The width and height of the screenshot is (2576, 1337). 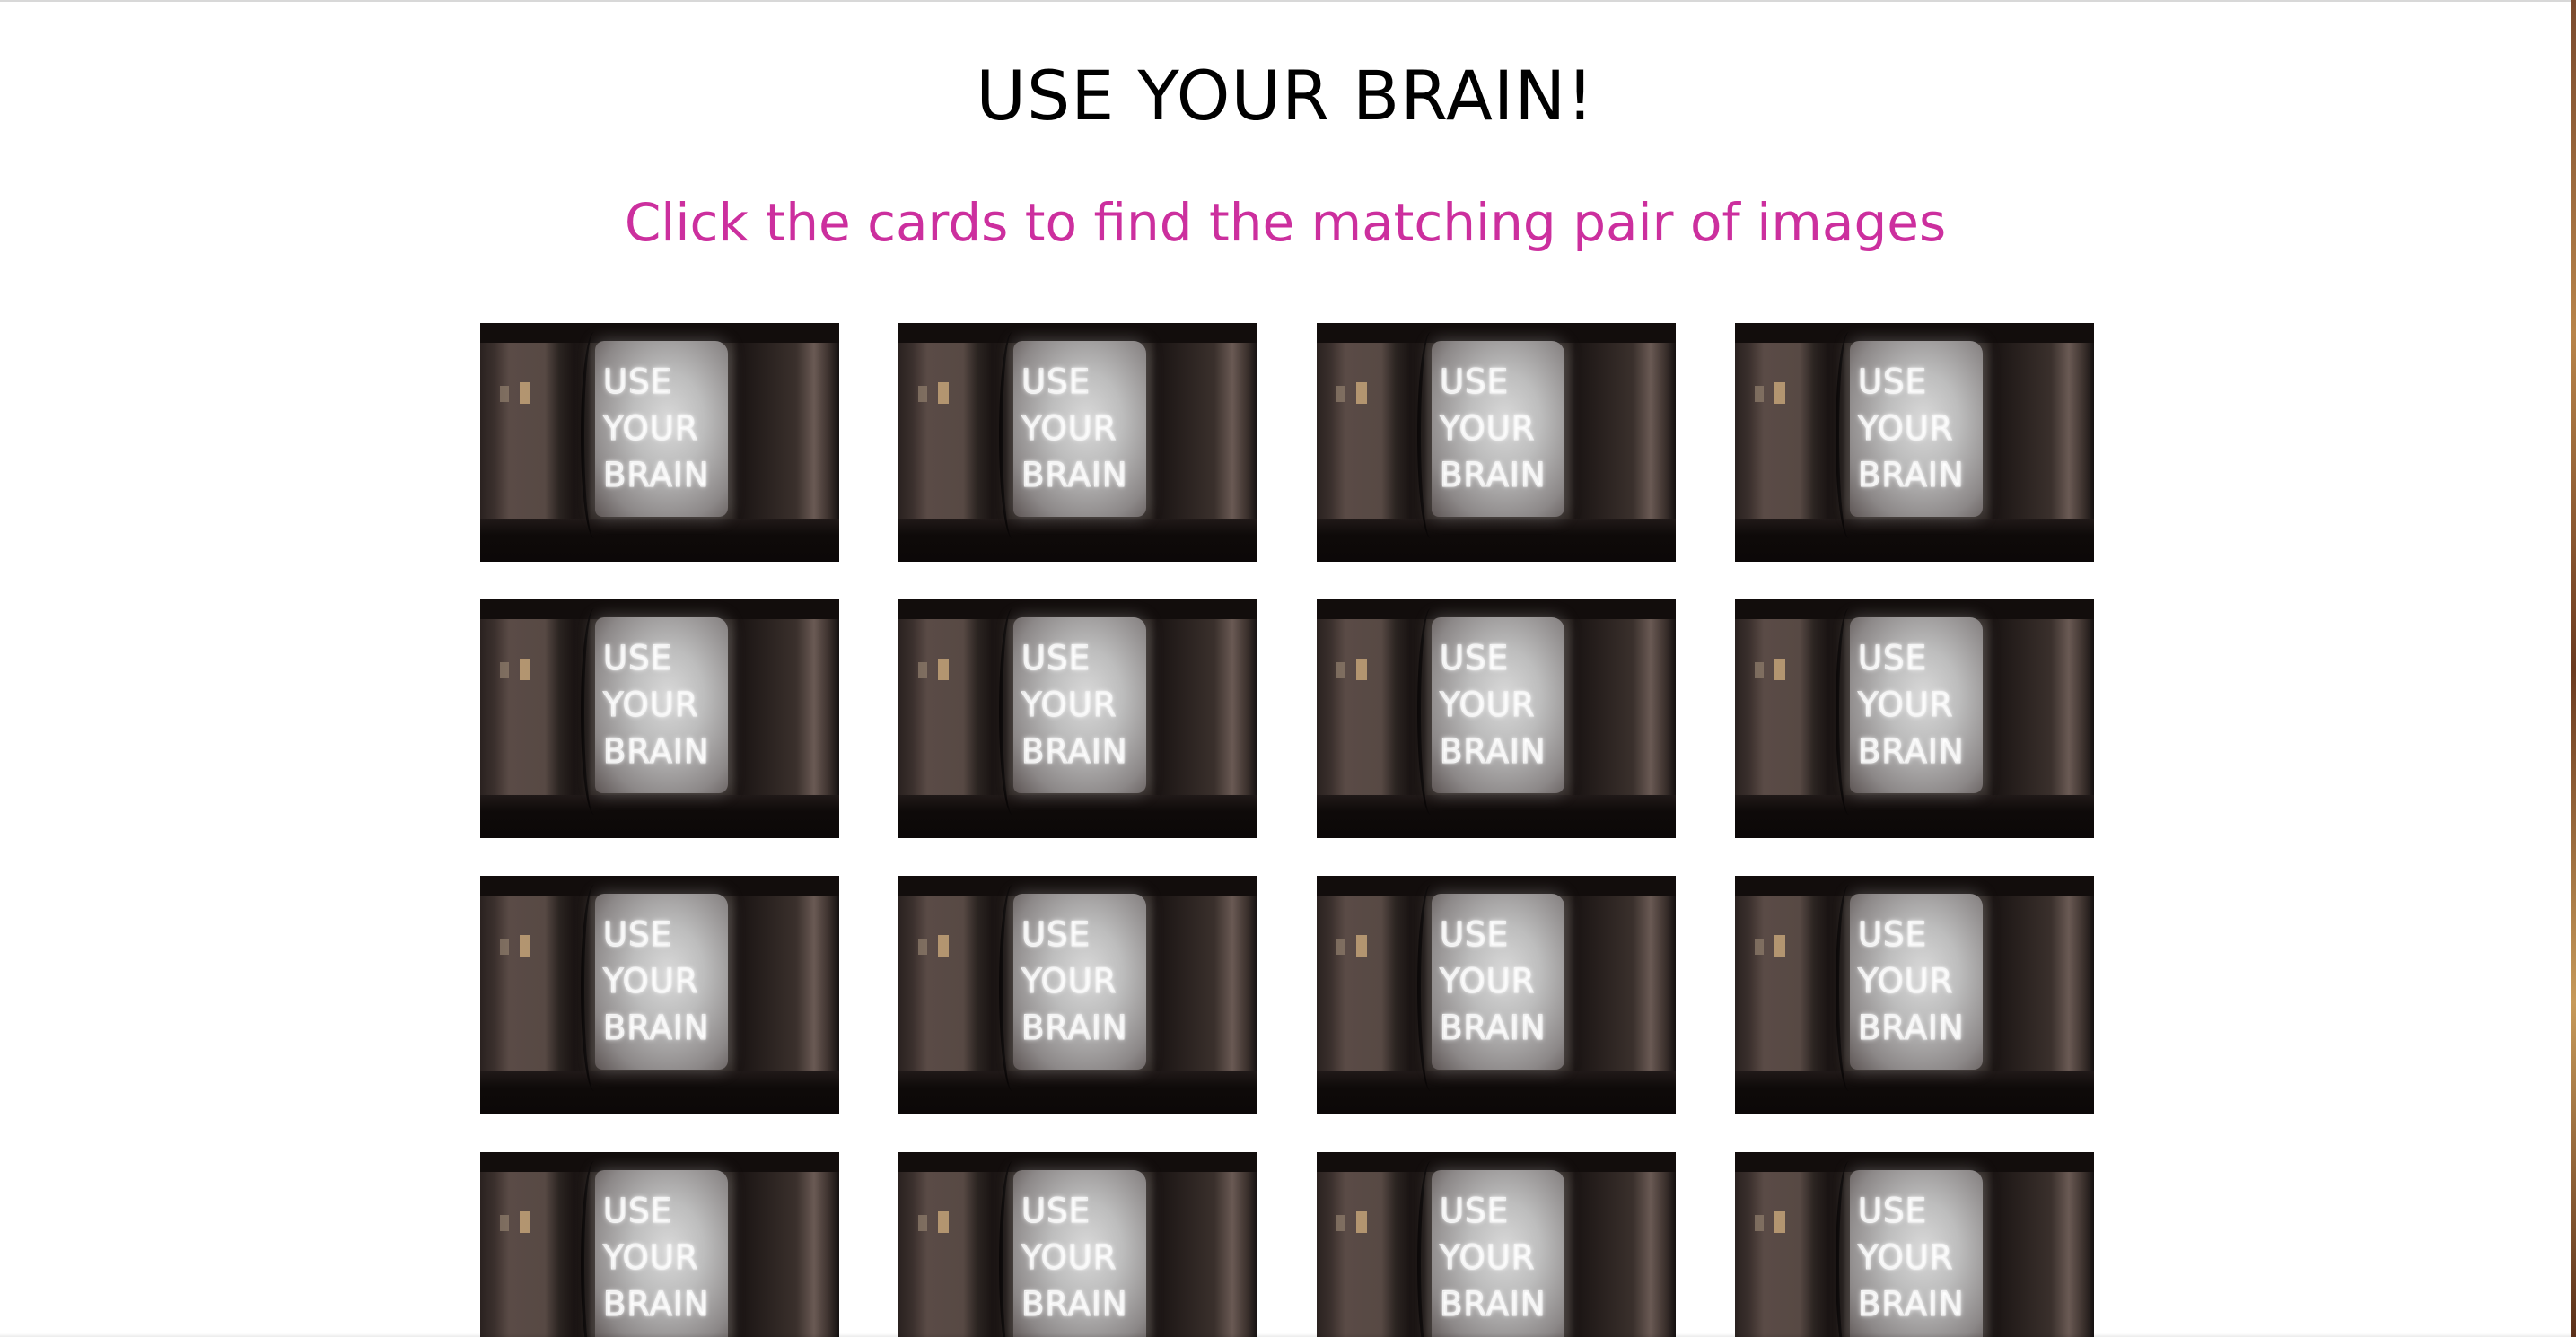 I want to click on background-window-edge, so click(x=2573, y=668).